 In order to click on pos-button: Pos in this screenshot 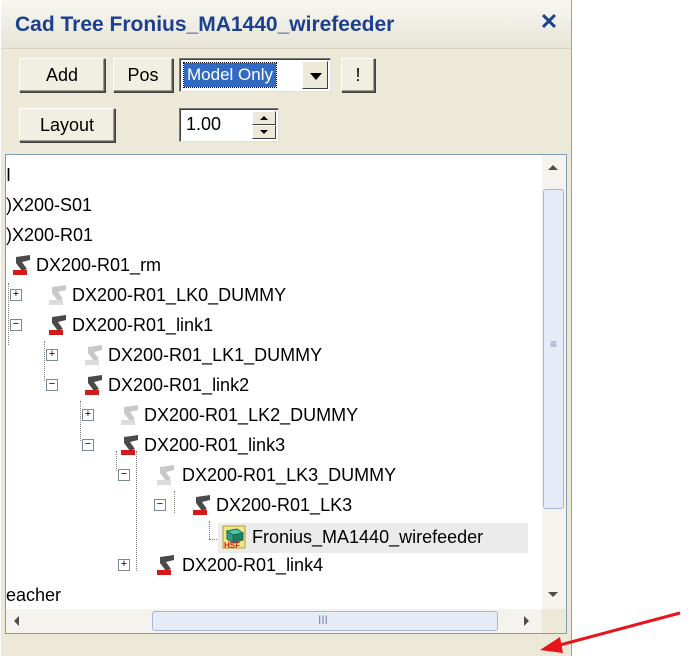, I will do `click(143, 75)`.